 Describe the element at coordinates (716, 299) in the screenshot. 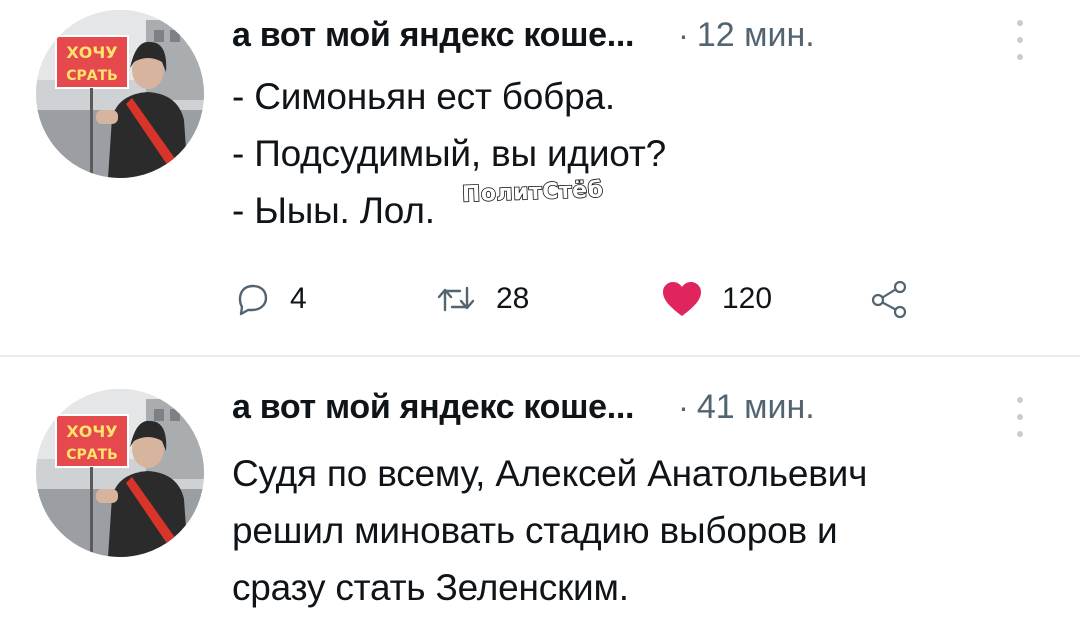

I see `like-button: 120` at that location.